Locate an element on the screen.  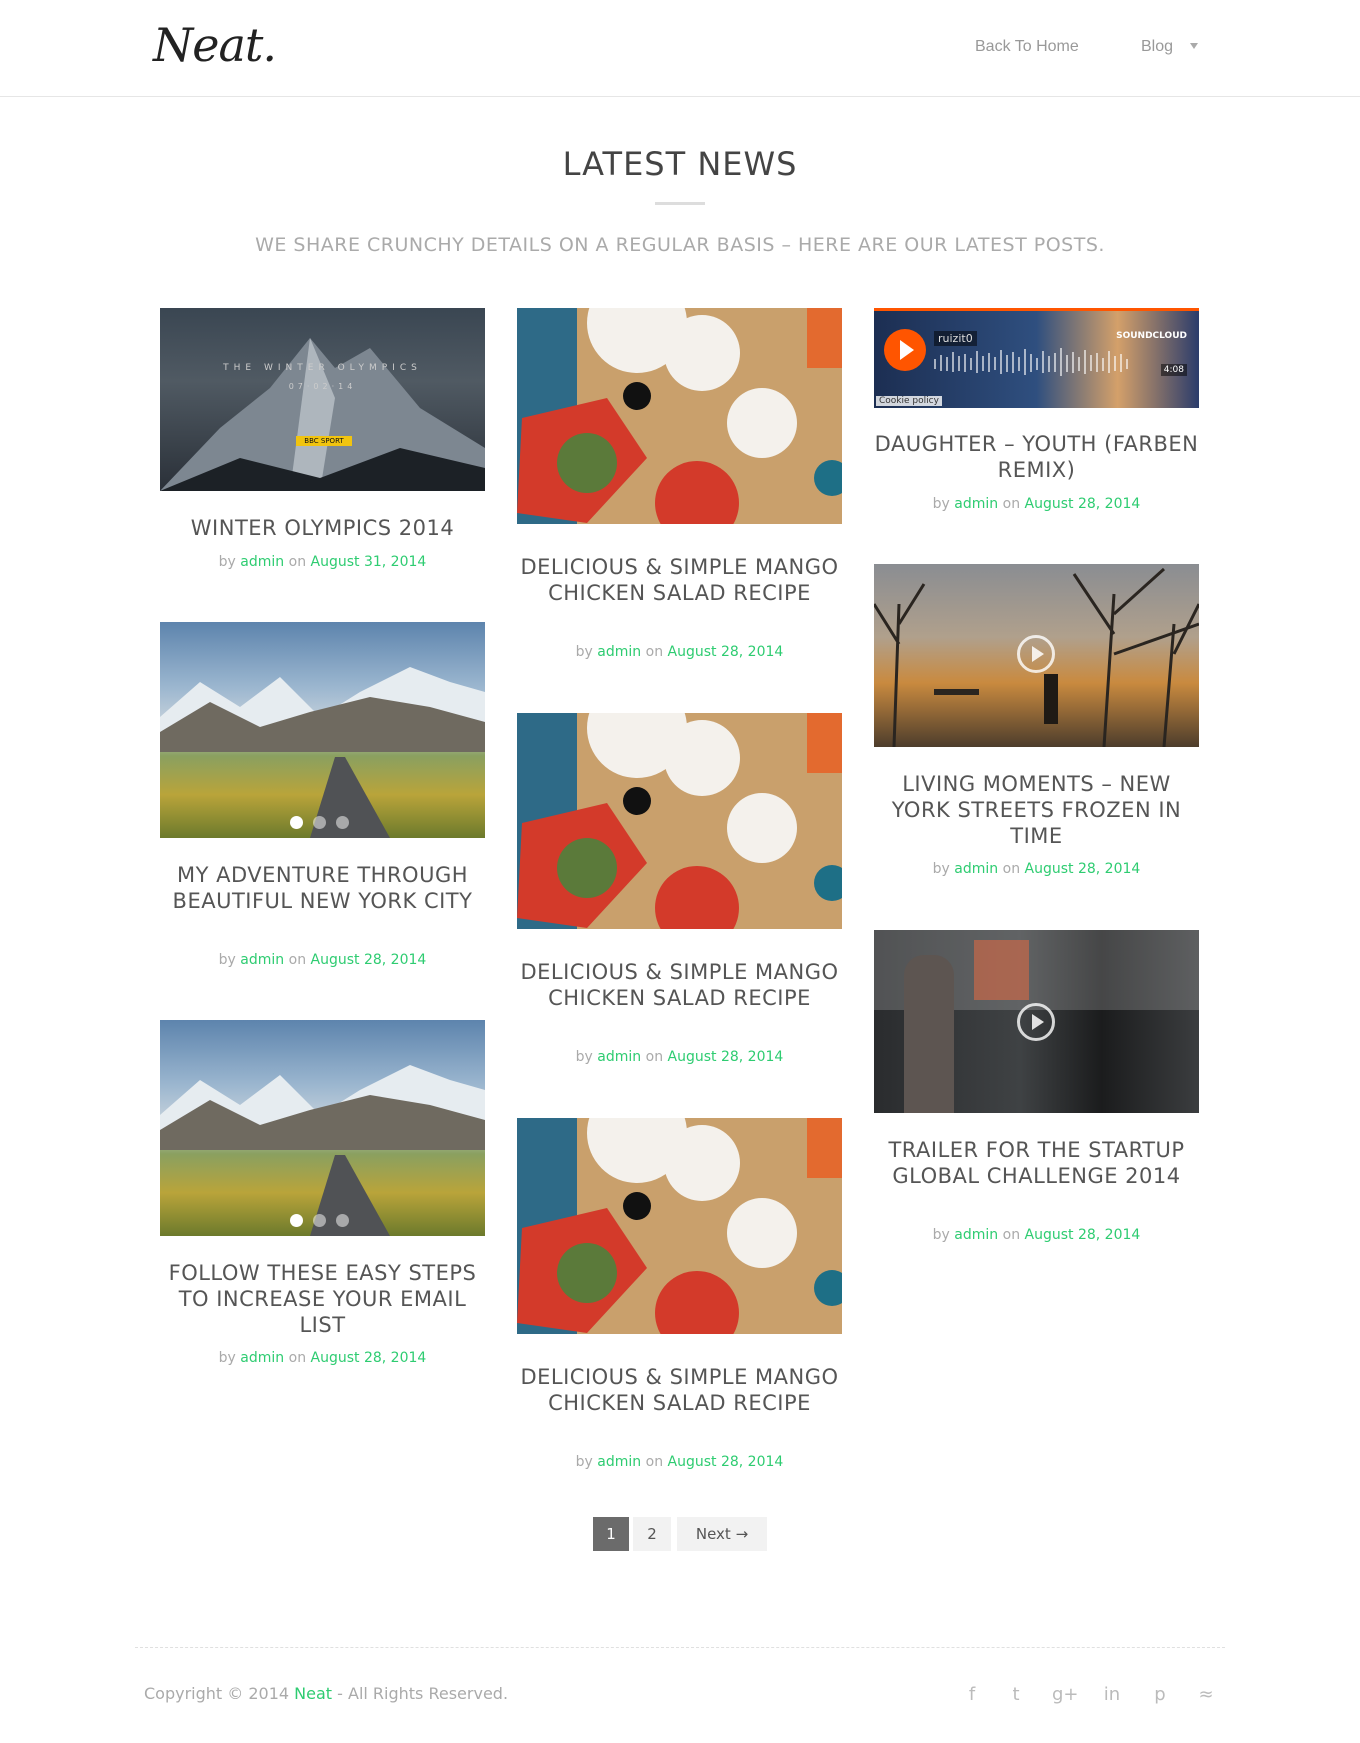
soundcloud-player: ruizit0 SOUNDCLOUD 4:08 Cookie policy is located at coordinates (1036, 358).